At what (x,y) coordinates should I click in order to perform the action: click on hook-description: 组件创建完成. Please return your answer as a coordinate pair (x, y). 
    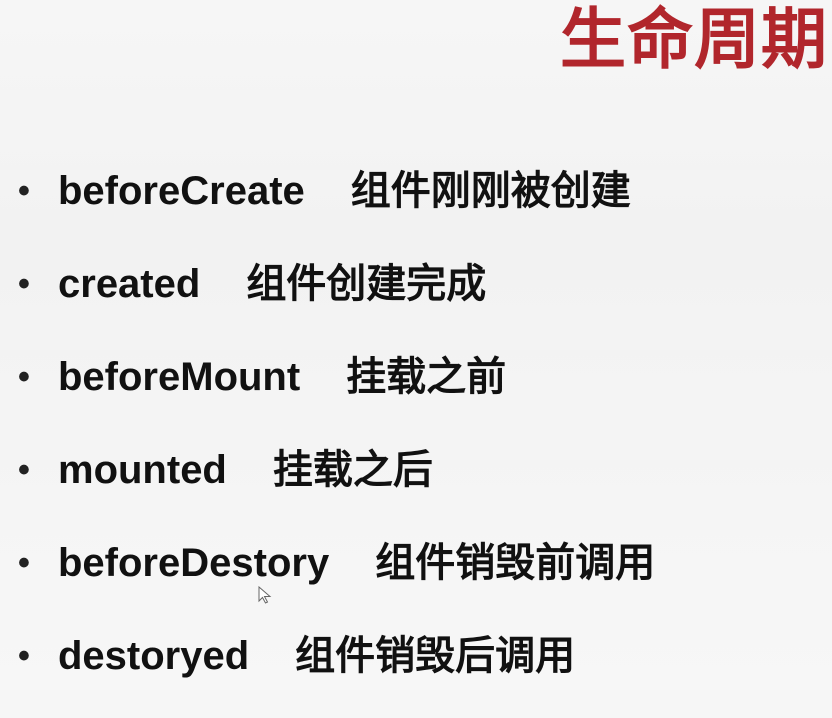
    Looking at the image, I should click on (366, 284).